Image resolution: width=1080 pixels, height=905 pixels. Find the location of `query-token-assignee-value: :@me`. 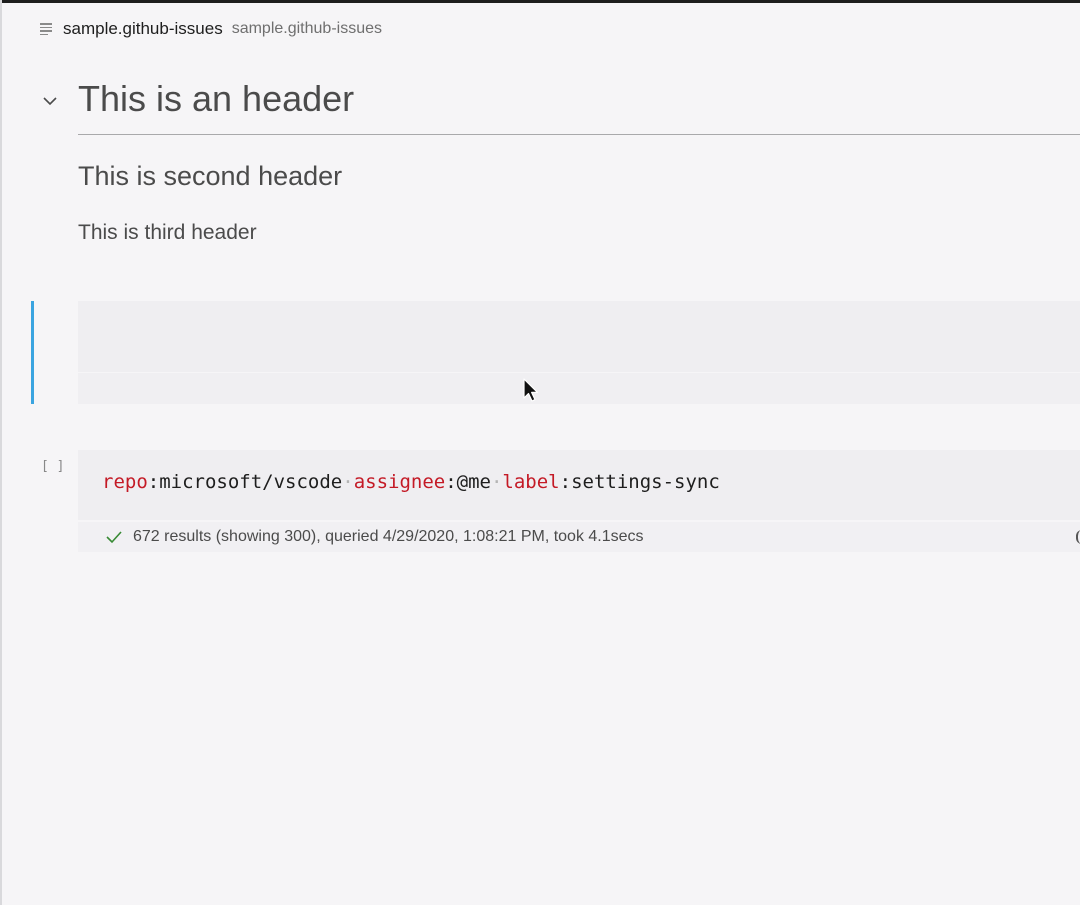

query-token-assignee-value: :@me is located at coordinates (468, 482).